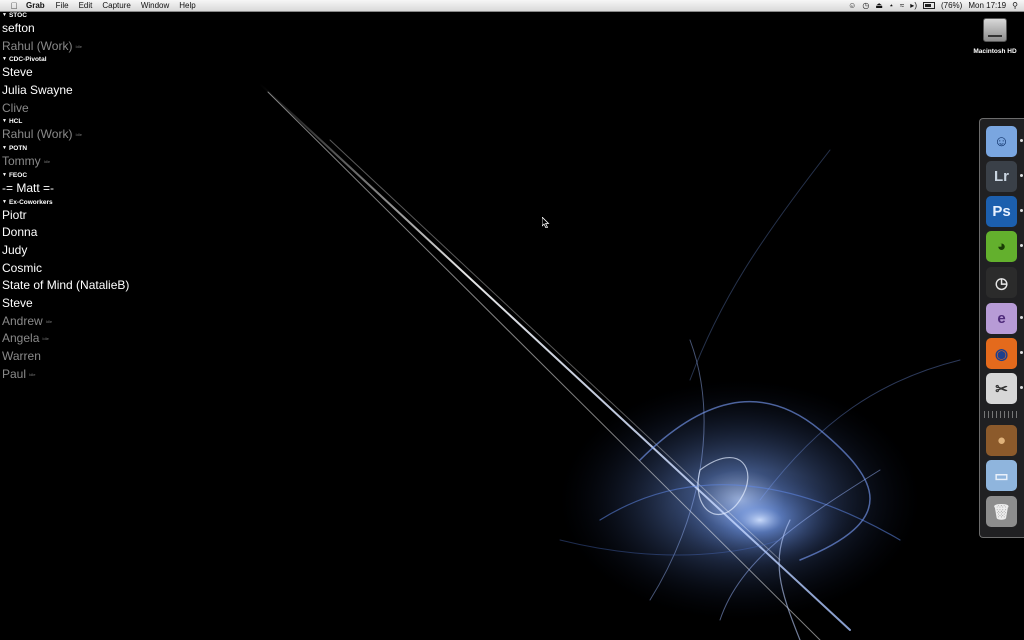 The image size is (1024, 640). I want to click on dock-glyph: ◷, so click(1001, 283).